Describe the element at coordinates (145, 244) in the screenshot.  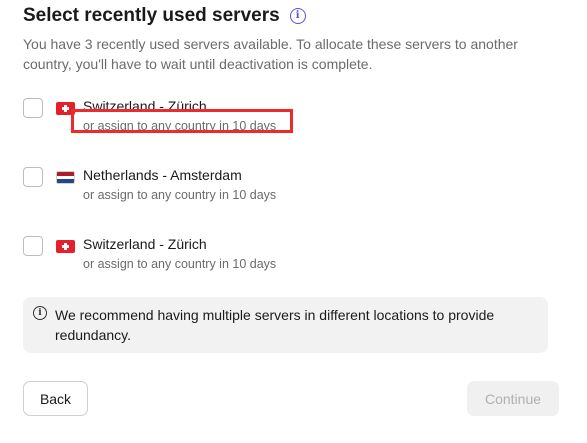
I see `server-name: Switzerland - Zürich` at that location.